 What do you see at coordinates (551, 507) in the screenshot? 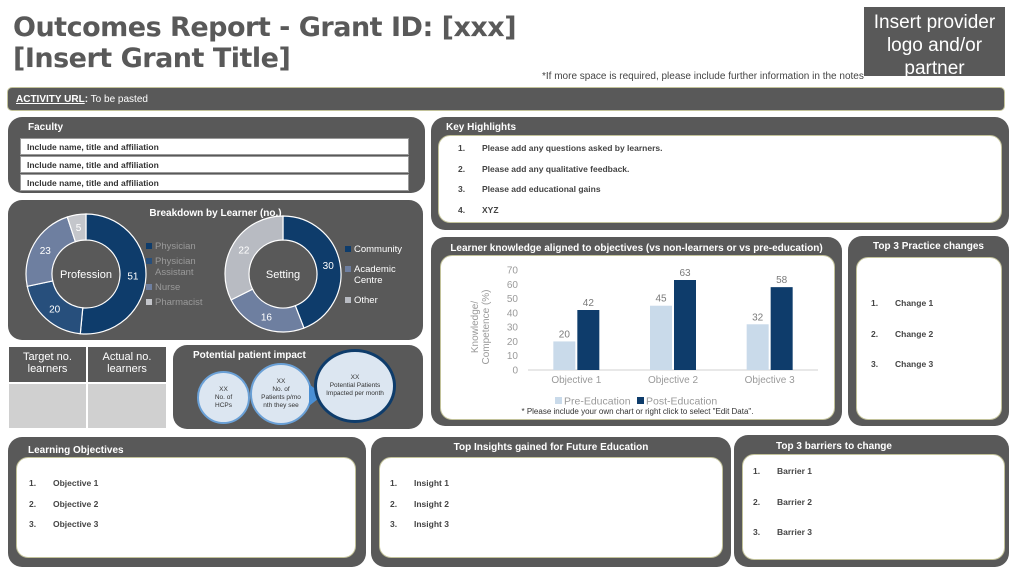
I see `insights-content: 1. Insight 1 2. Insight 2 3. Insight 3` at bounding box center [551, 507].